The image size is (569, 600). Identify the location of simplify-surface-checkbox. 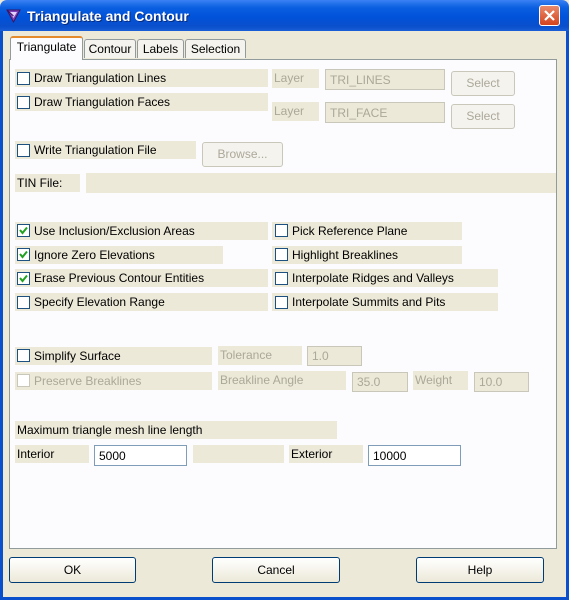
(23, 355).